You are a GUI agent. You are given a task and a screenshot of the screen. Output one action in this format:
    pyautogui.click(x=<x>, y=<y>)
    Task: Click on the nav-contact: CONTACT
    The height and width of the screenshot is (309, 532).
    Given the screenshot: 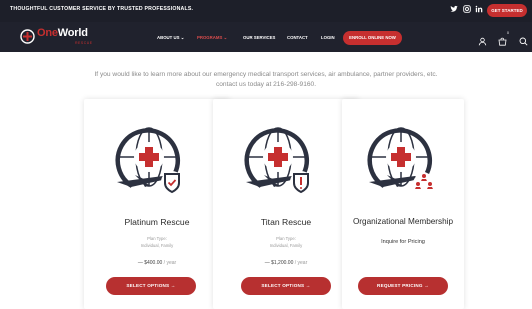 What is the action you would take?
    pyautogui.click(x=297, y=37)
    